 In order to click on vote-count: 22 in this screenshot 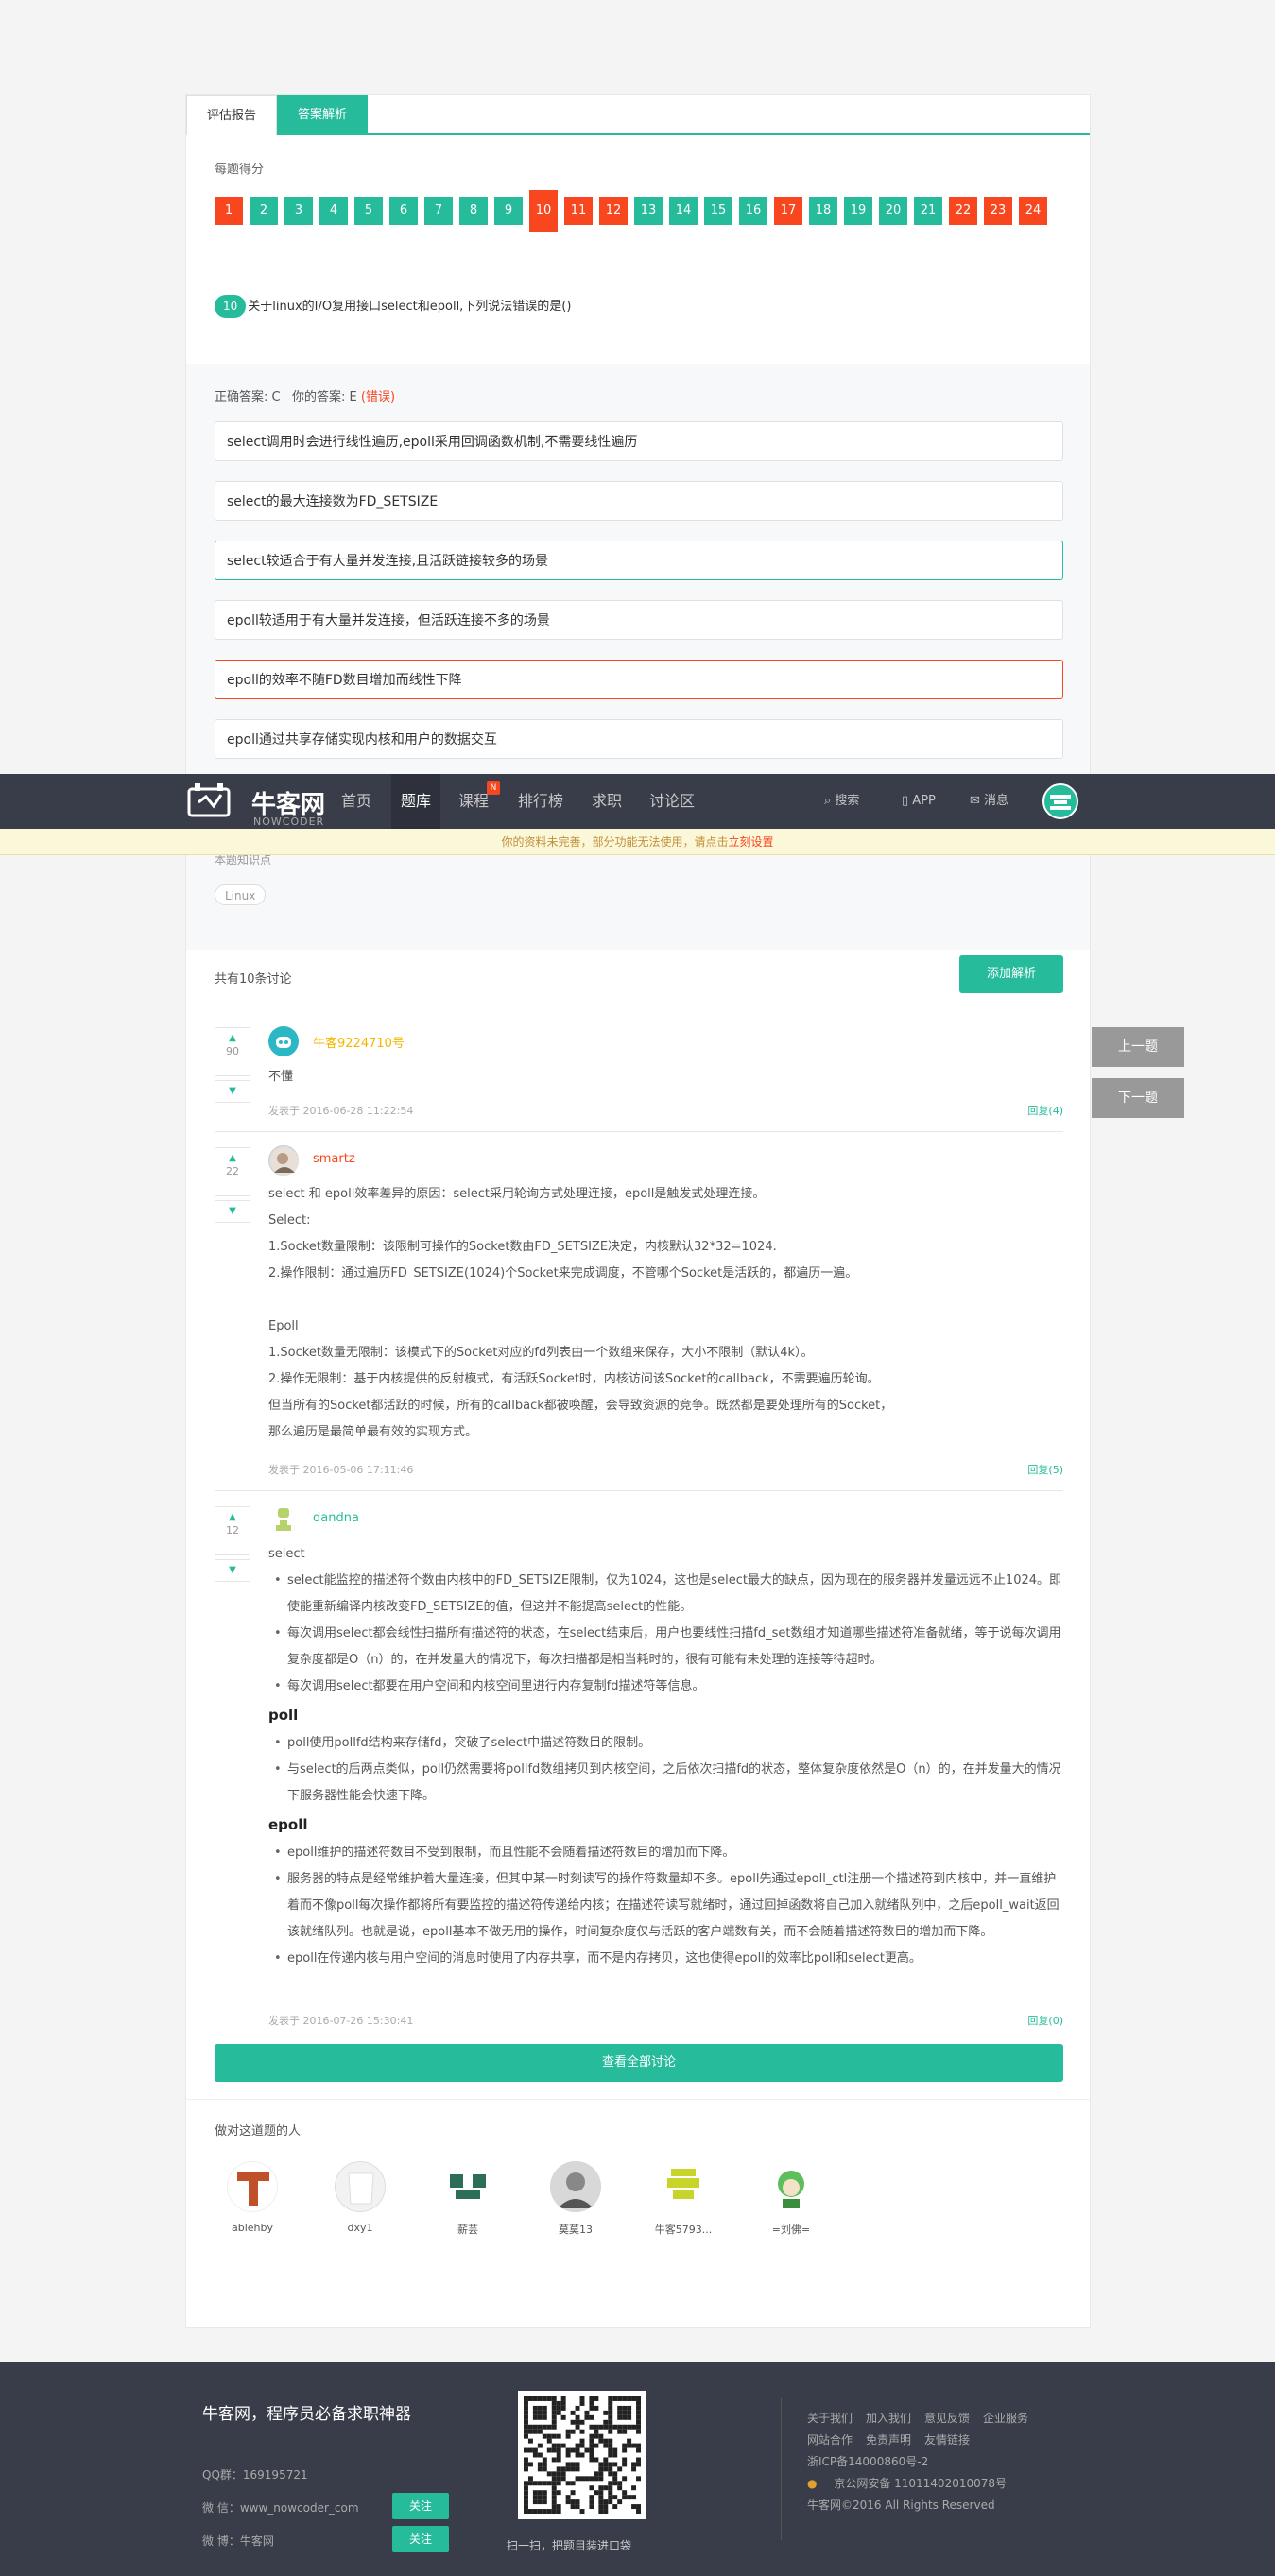, I will do `click(232, 1171)`.